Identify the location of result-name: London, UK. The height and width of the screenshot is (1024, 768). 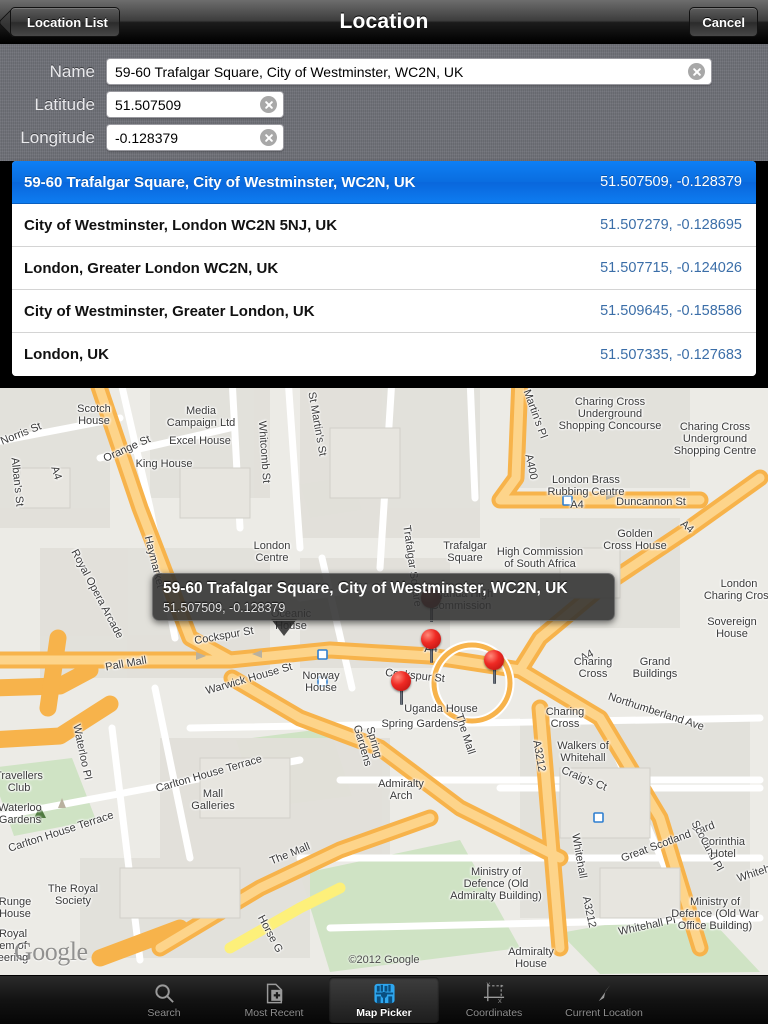
(66, 354).